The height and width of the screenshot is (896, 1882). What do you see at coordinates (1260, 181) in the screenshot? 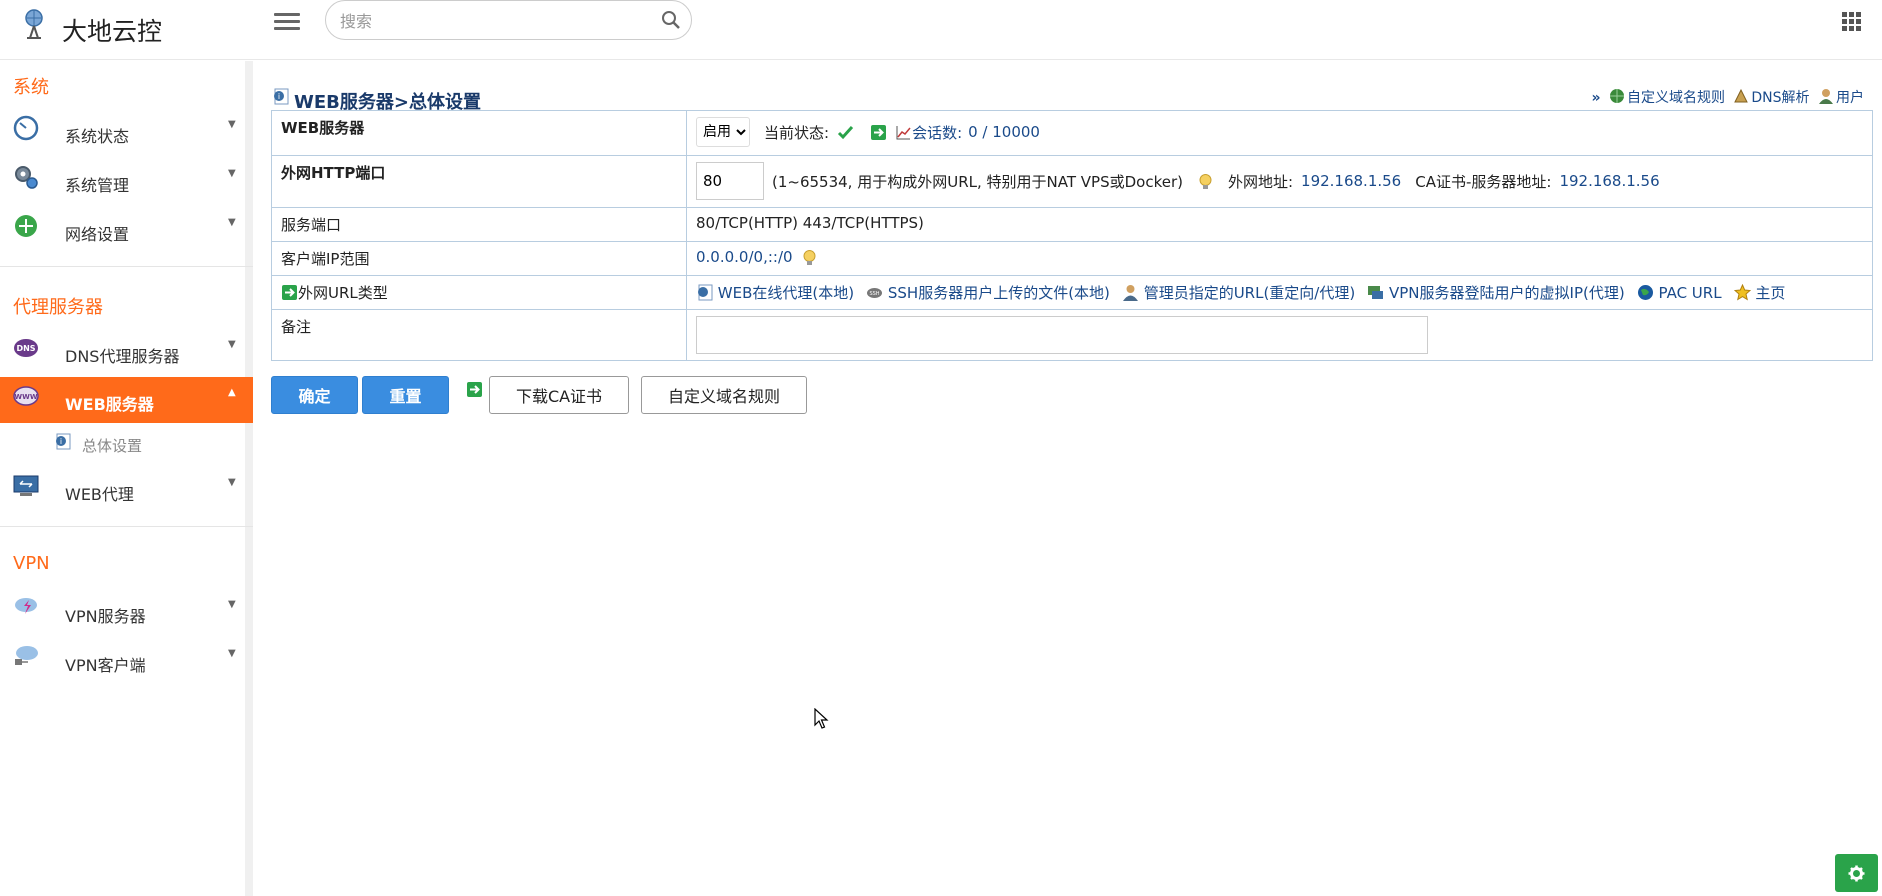
I see `external-address-label: 外网地址:` at bounding box center [1260, 181].